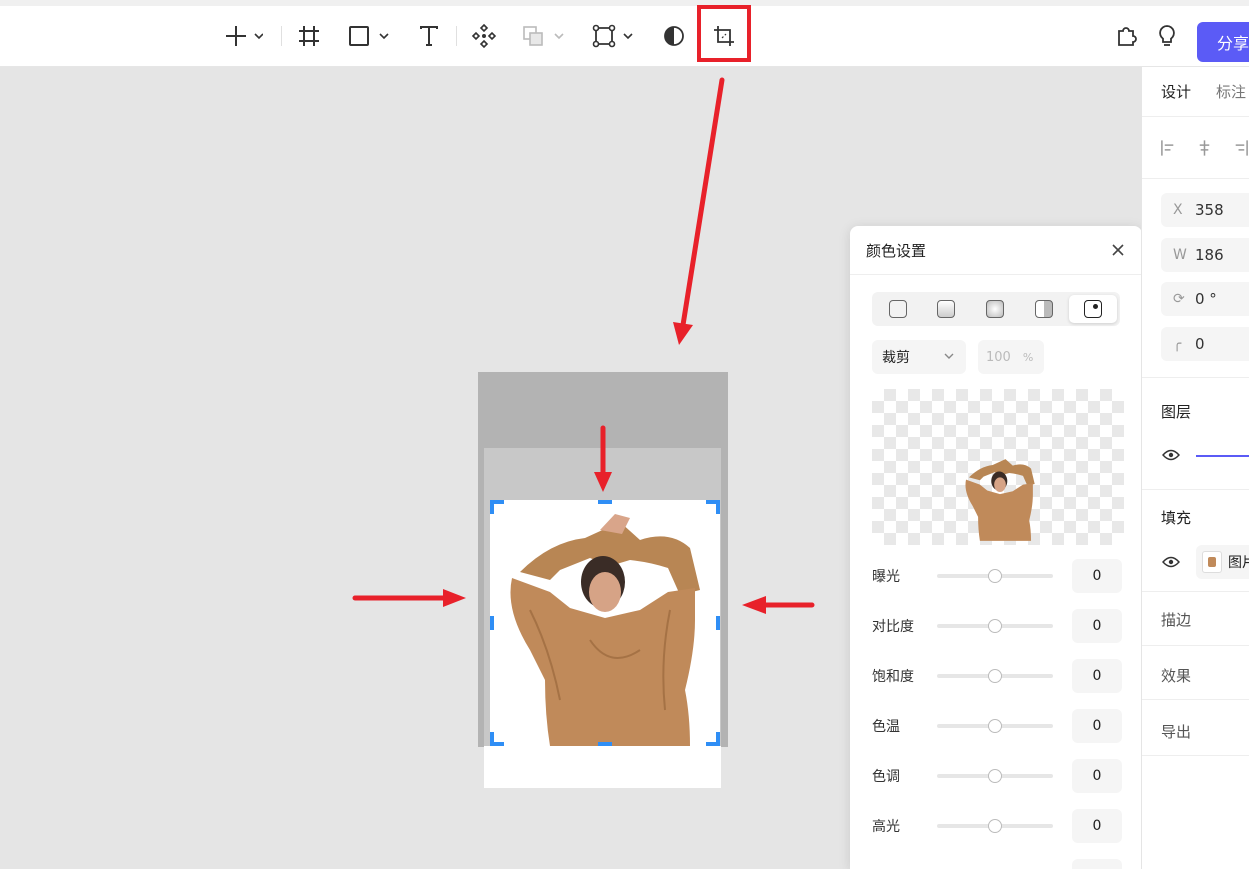 This screenshot has width=1249, height=869. Describe the element at coordinates (718, 623) in the screenshot. I see `selection-handle-right` at that location.